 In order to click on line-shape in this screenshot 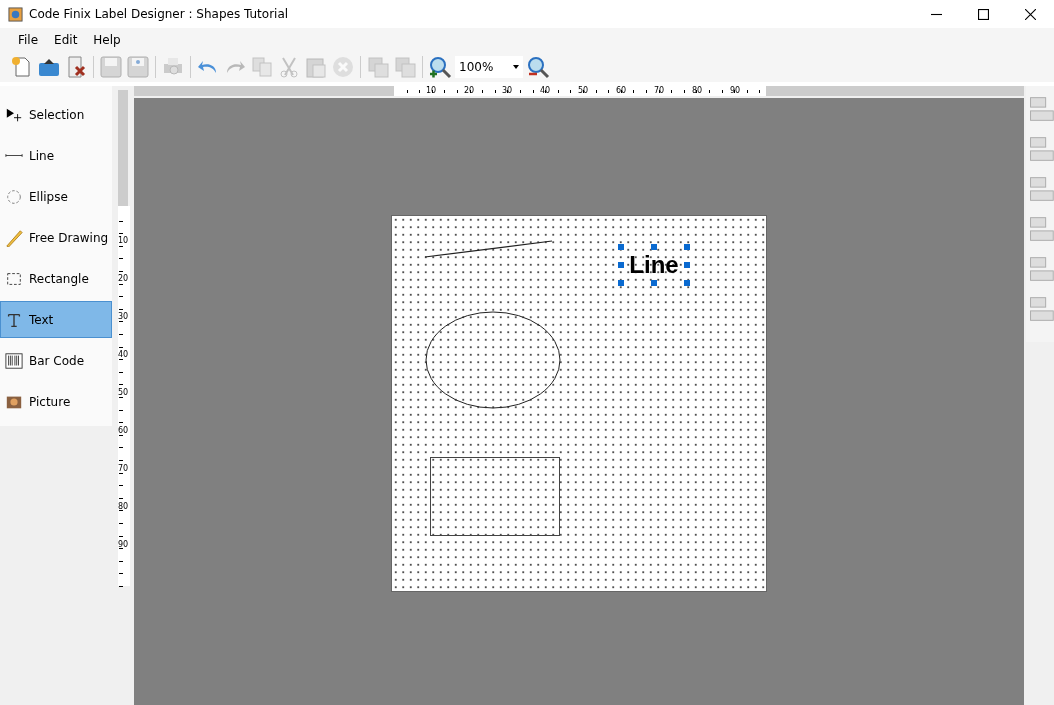, I will do `click(489, 249)`.